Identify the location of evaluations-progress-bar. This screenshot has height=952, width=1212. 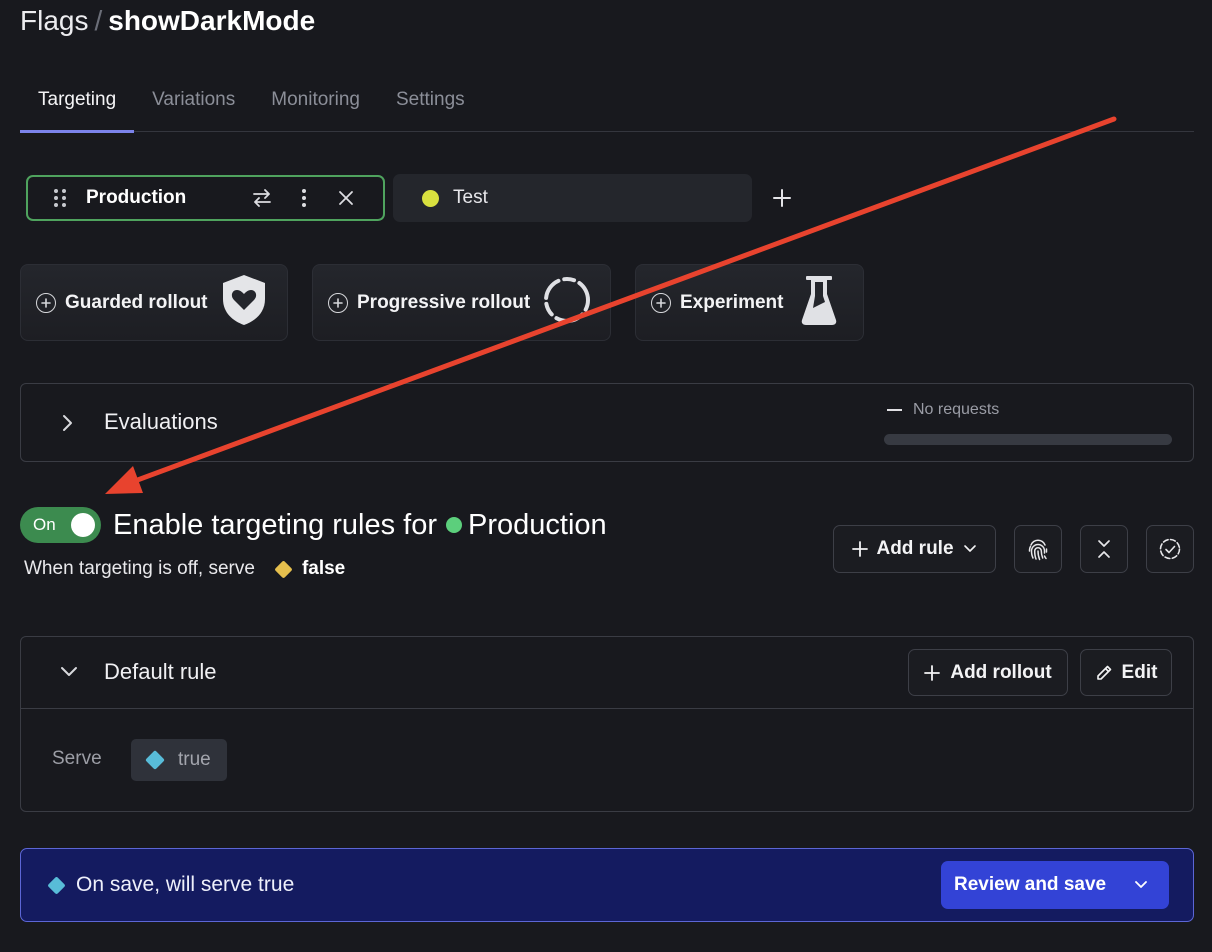
(1028, 439).